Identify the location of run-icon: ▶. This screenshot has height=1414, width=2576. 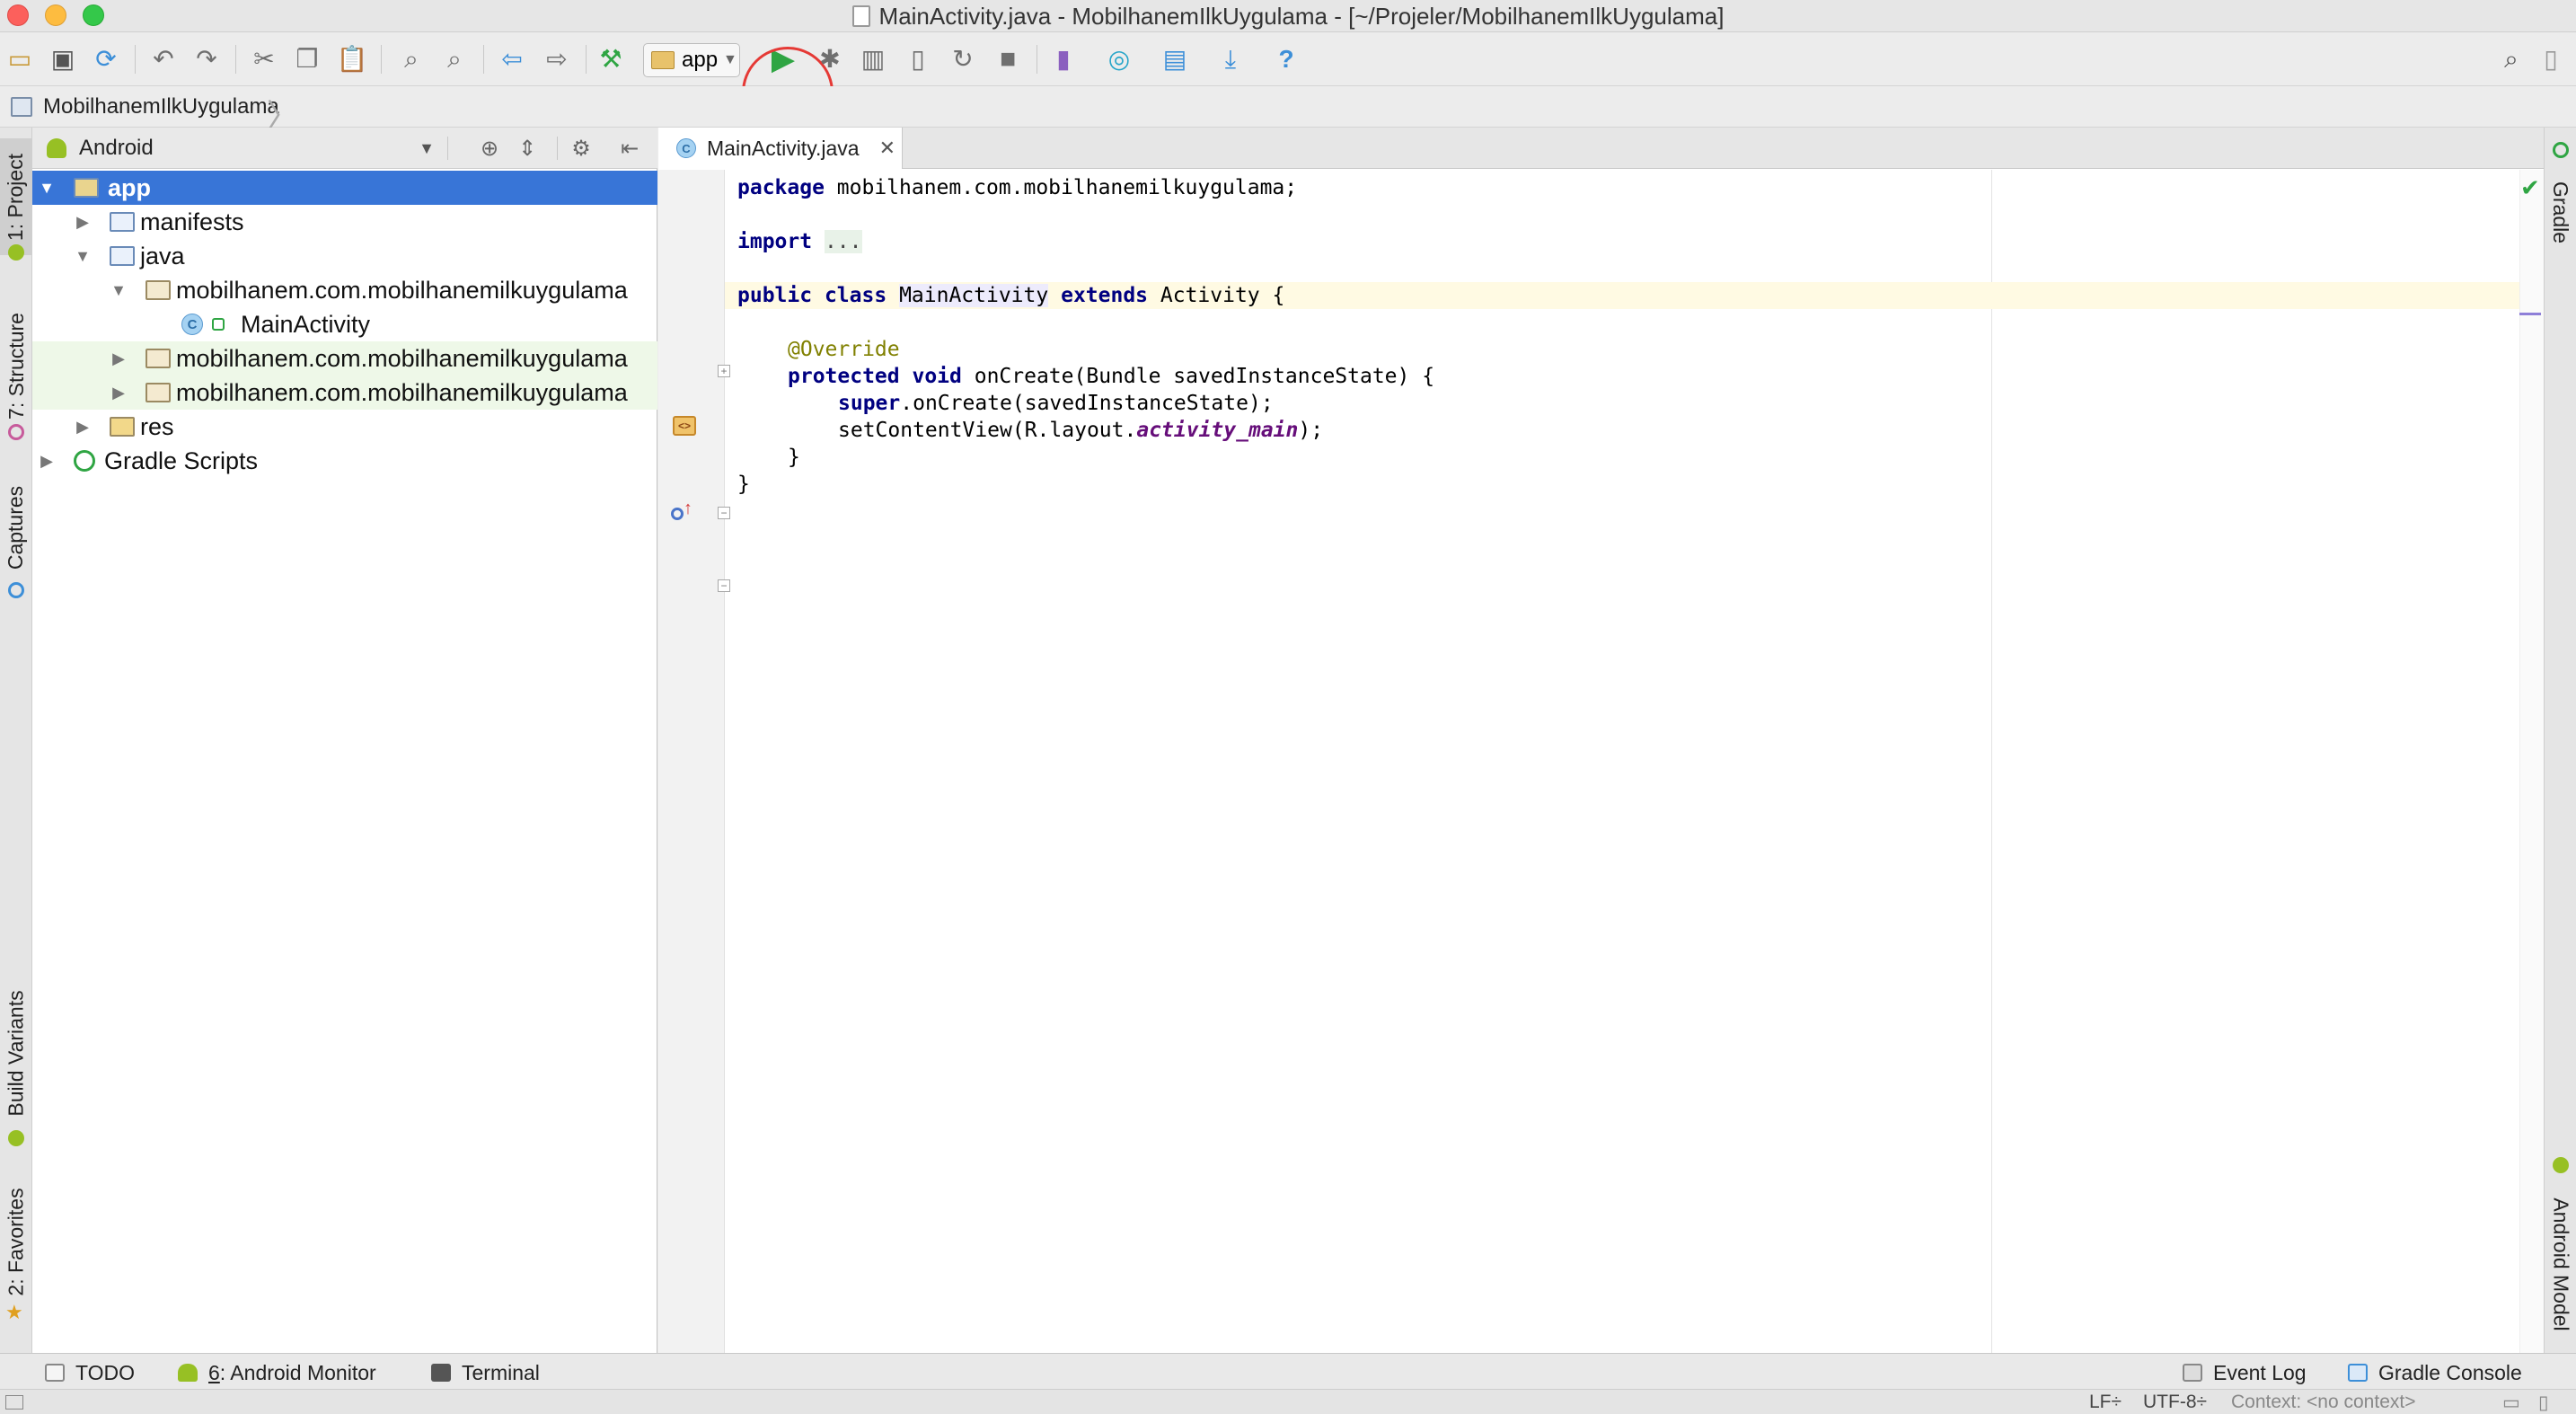
(783, 59).